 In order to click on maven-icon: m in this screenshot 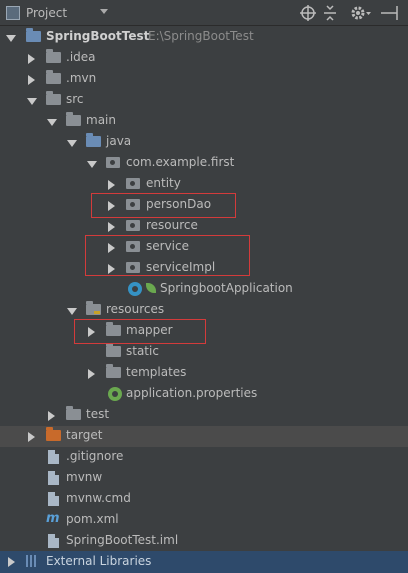, I will do `click(53, 518)`.